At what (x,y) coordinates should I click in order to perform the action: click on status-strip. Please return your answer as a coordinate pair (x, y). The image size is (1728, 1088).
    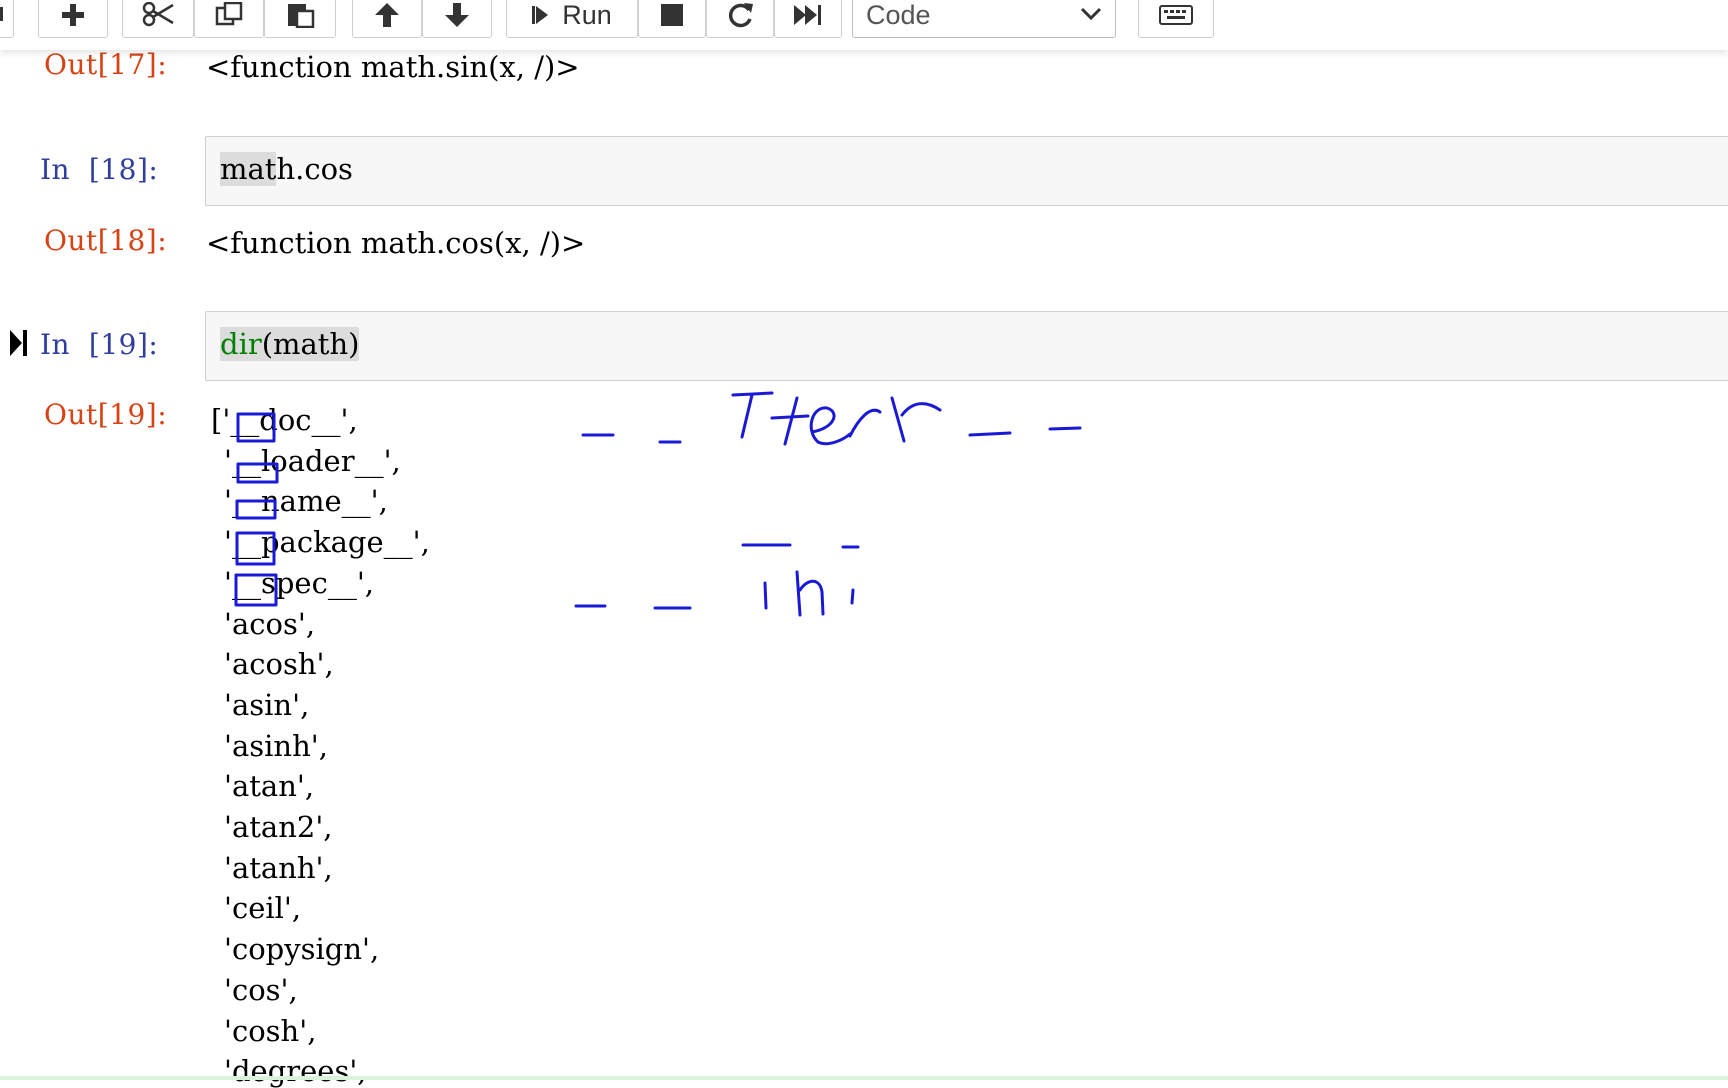
    Looking at the image, I should click on (864, 1078).